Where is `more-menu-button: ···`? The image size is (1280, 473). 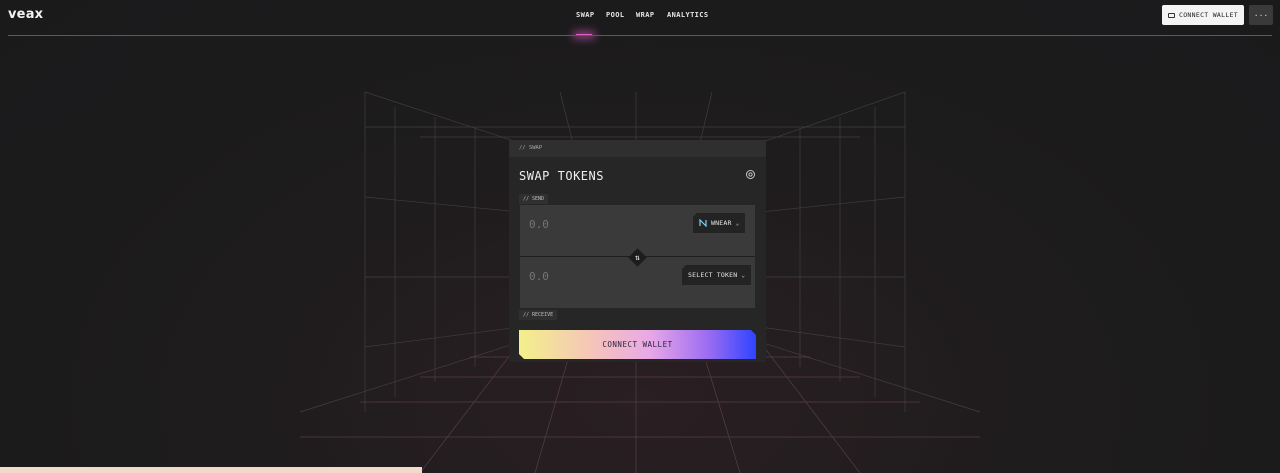
more-menu-button: ··· is located at coordinates (1261, 15).